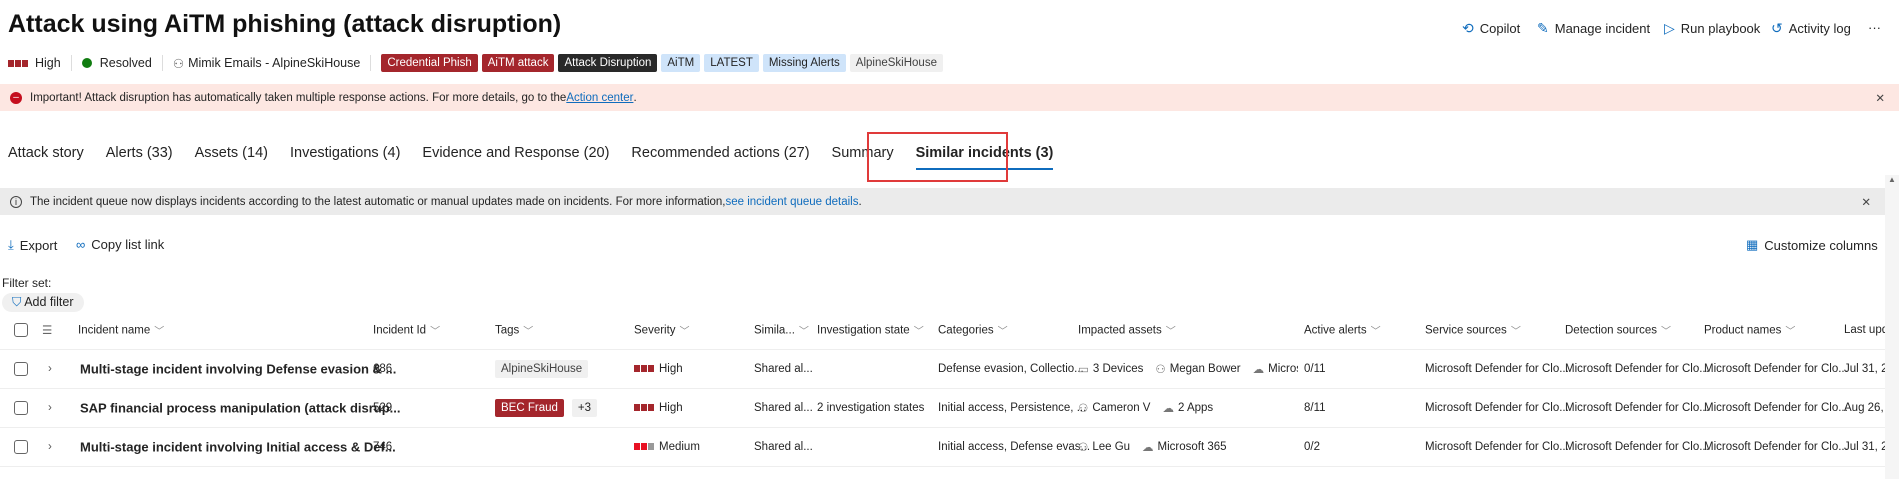 The width and height of the screenshot is (1899, 479). Describe the element at coordinates (383, 369) in the screenshot. I see `incident-id: 686` at that location.